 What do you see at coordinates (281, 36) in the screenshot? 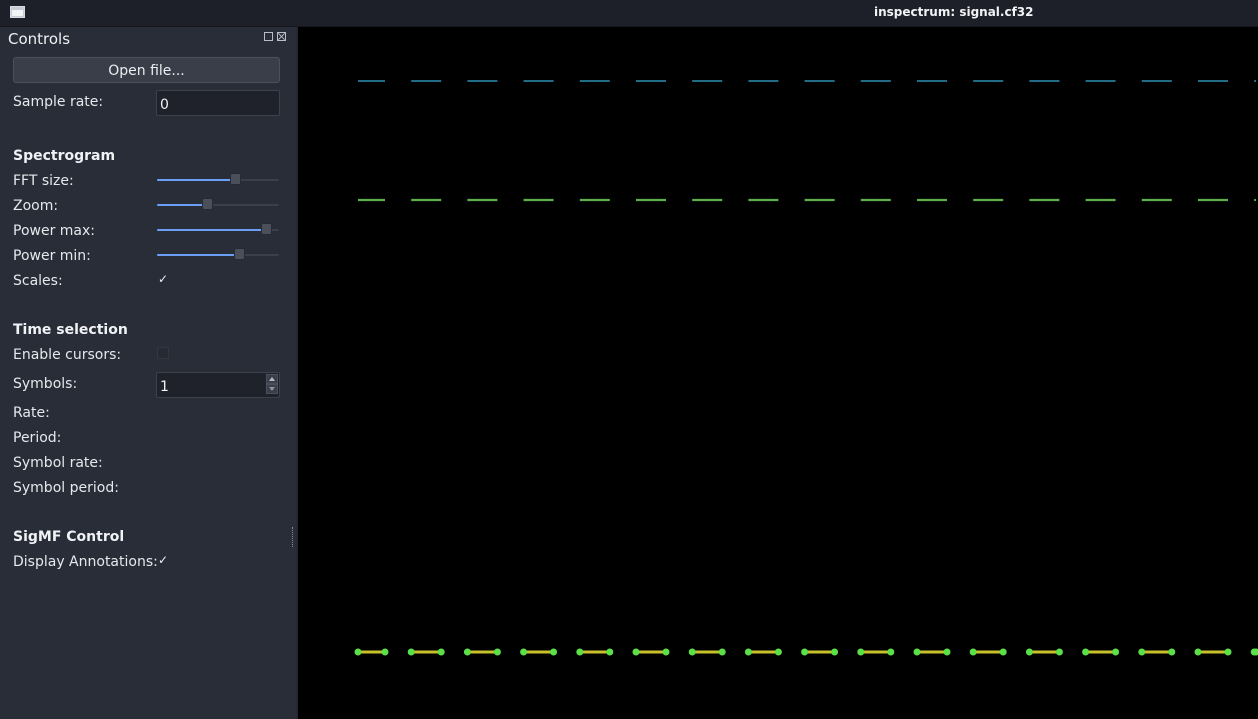
I see `dock-close-icon` at bounding box center [281, 36].